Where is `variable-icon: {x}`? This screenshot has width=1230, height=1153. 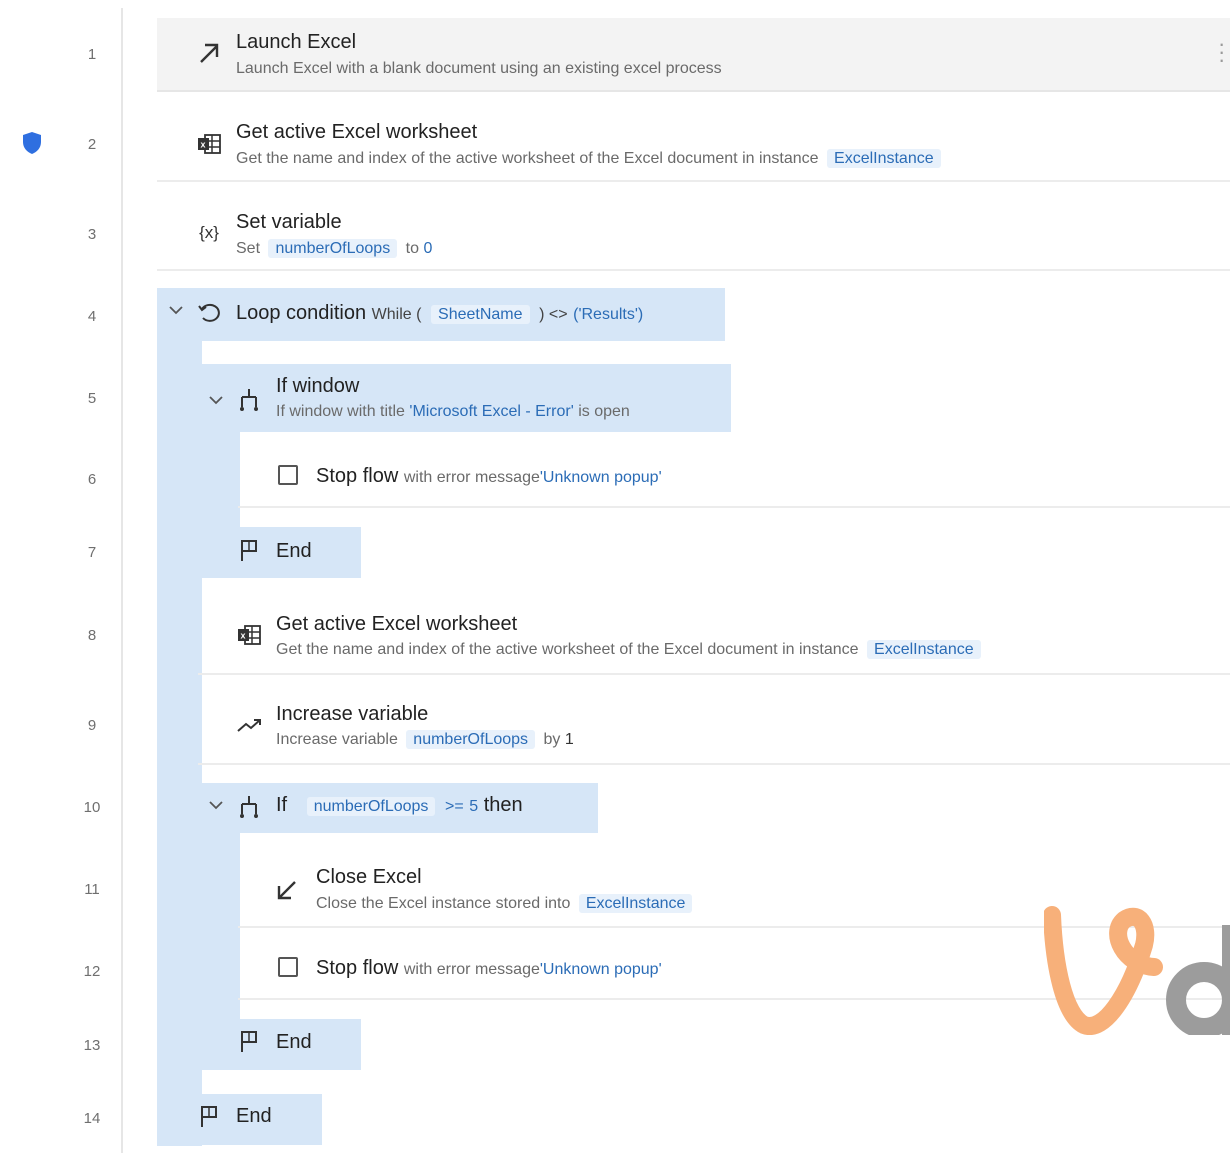 variable-icon: {x} is located at coordinates (209, 232).